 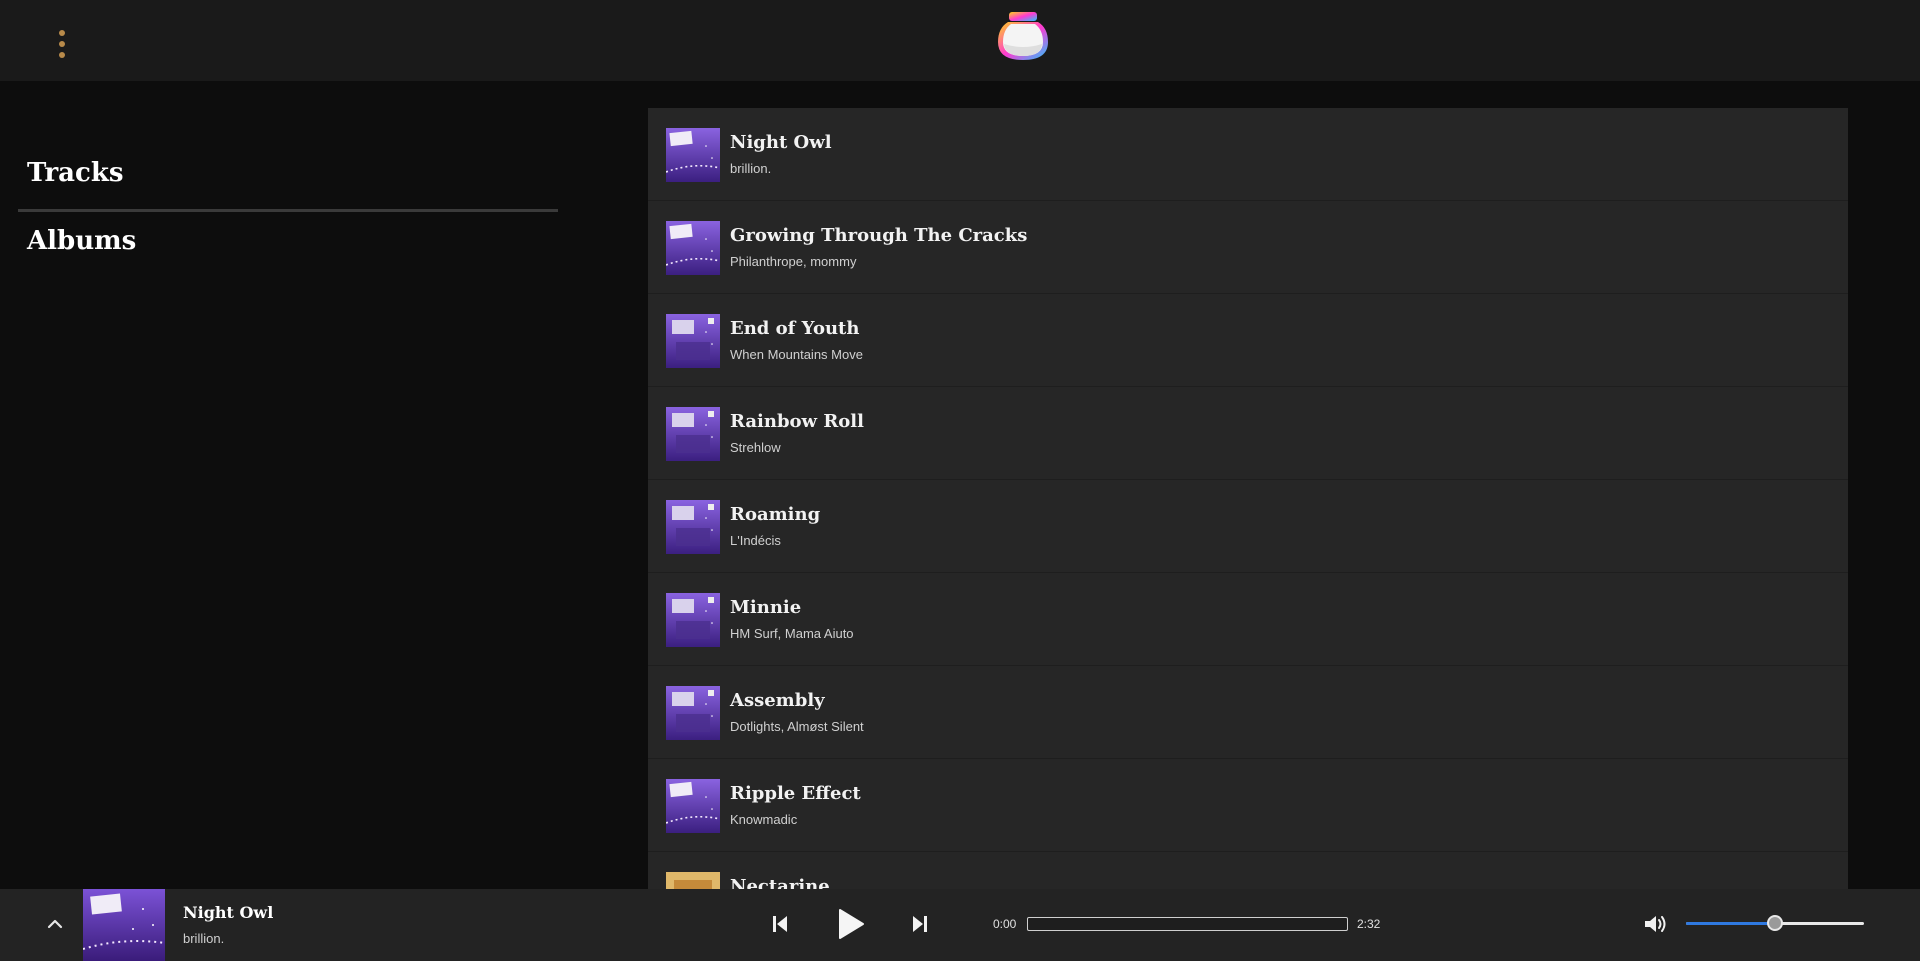 What do you see at coordinates (796, 354) in the screenshot?
I see `track-artist: When Mountains Move` at bounding box center [796, 354].